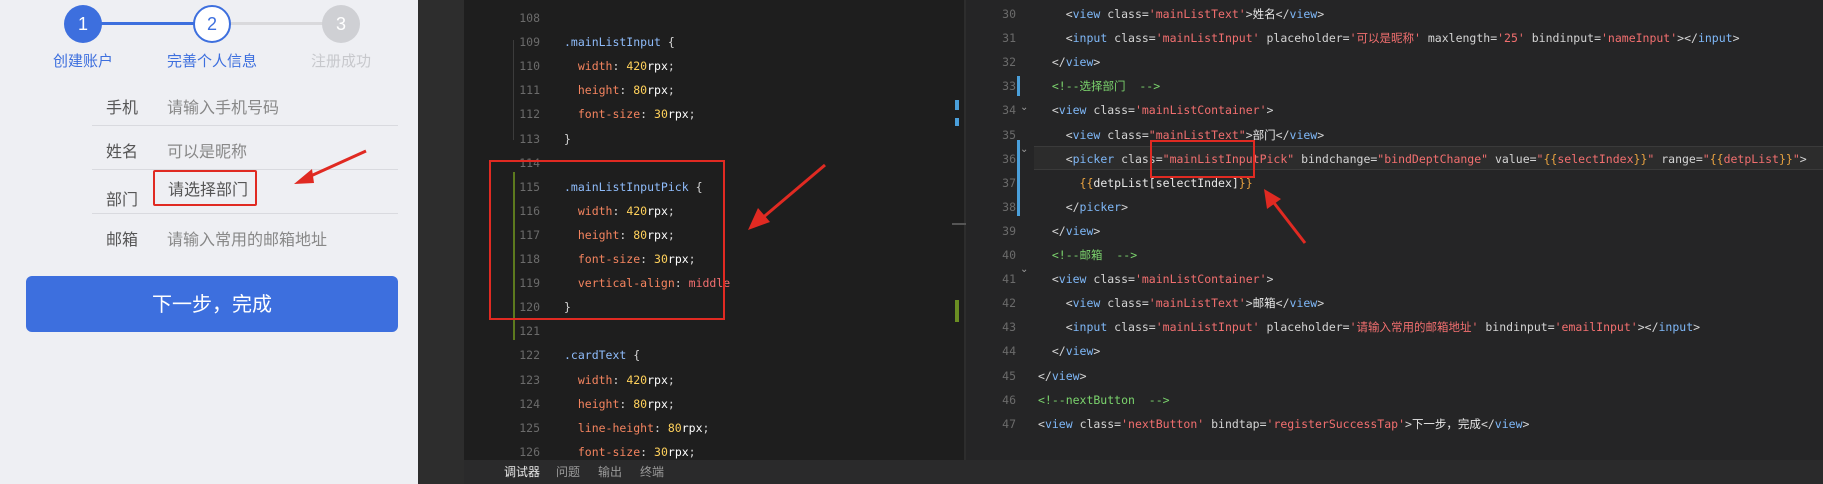  I want to click on code-token: }, so click(567, 138).